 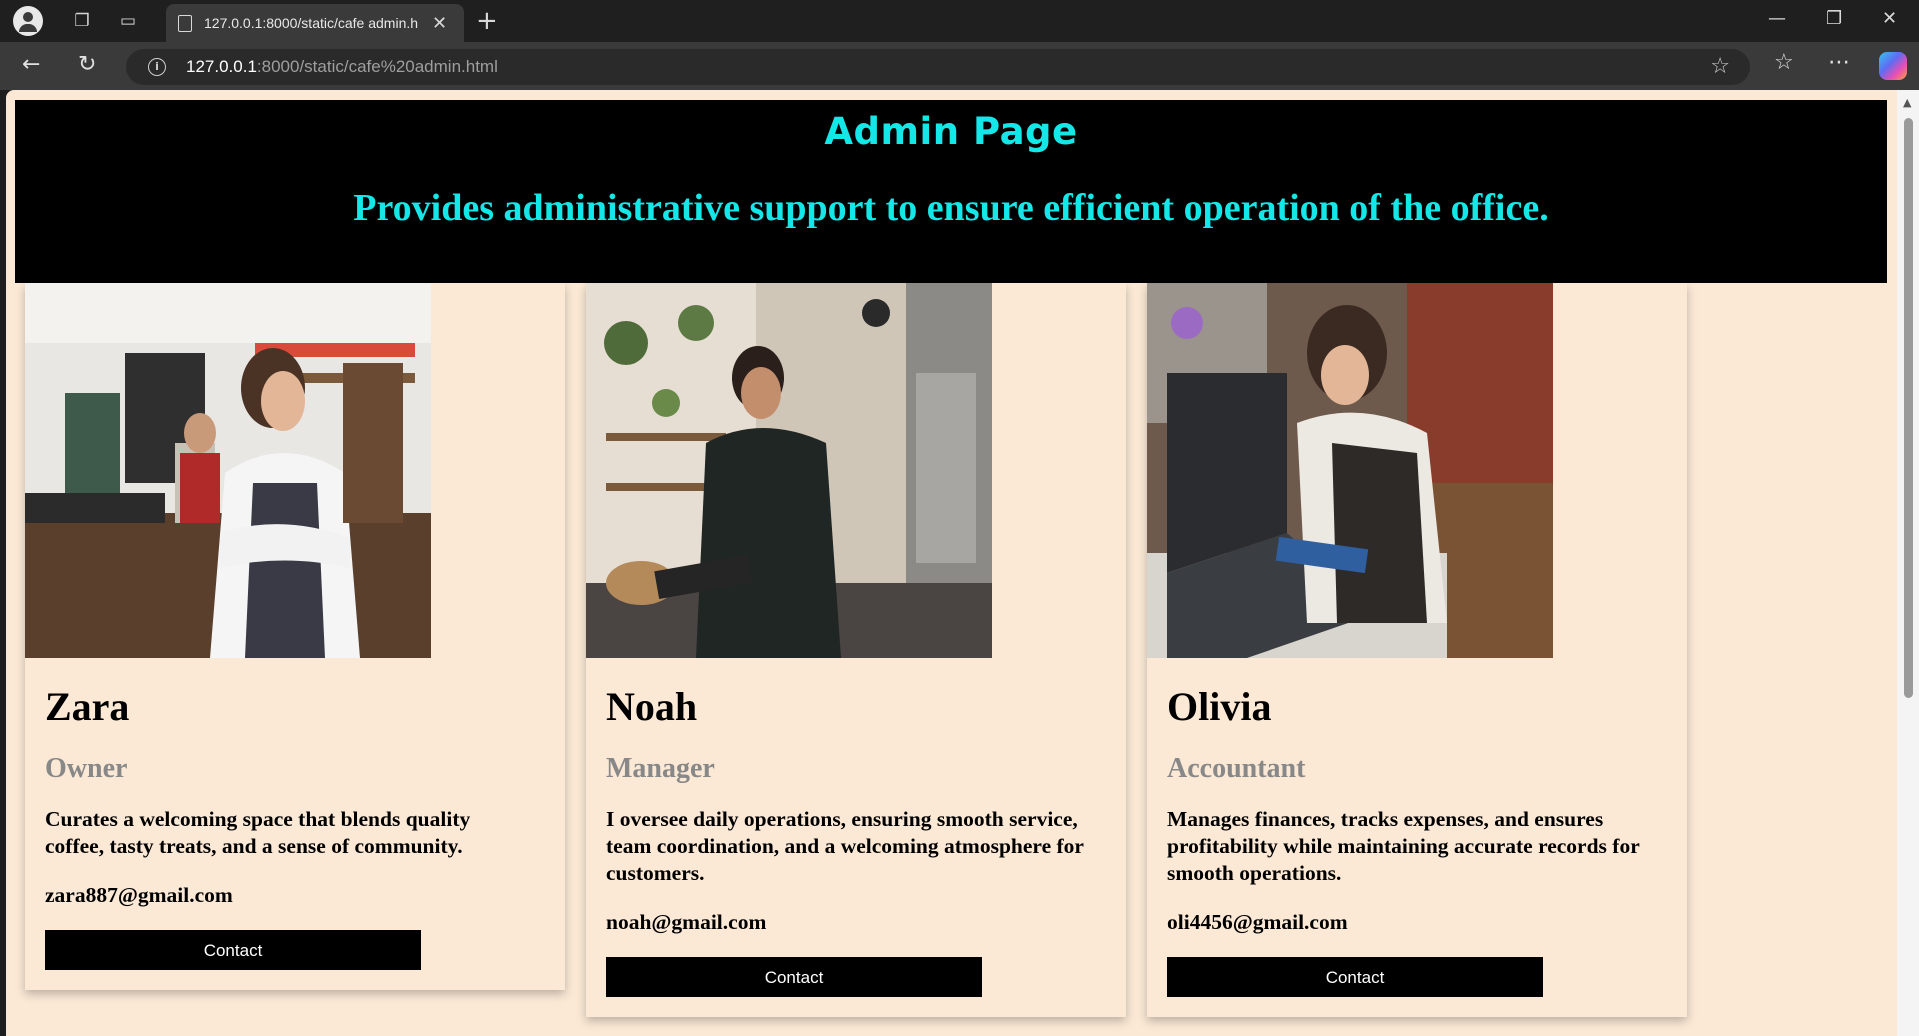 I want to click on url-host: 127.0.0.1, so click(x=221, y=66).